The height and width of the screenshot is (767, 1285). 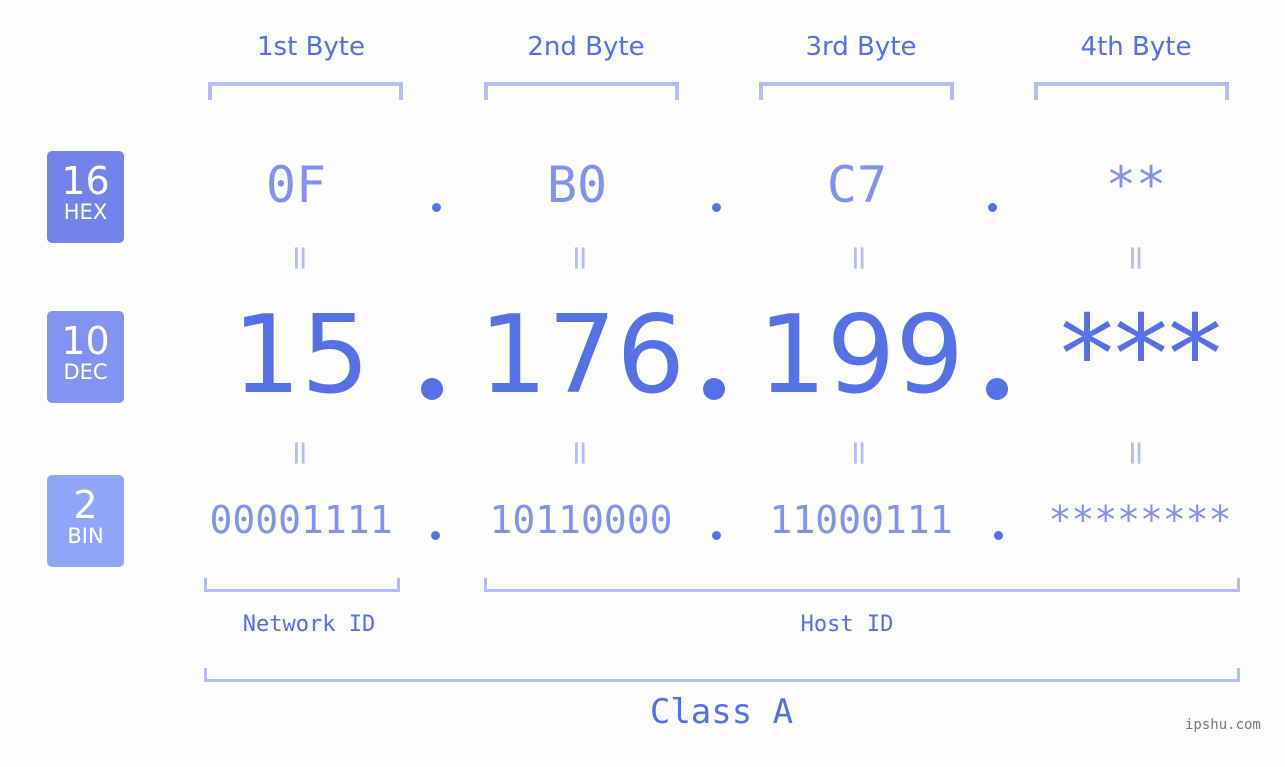 What do you see at coordinates (1136, 185) in the screenshot?
I see `hex-byte-4: **` at bounding box center [1136, 185].